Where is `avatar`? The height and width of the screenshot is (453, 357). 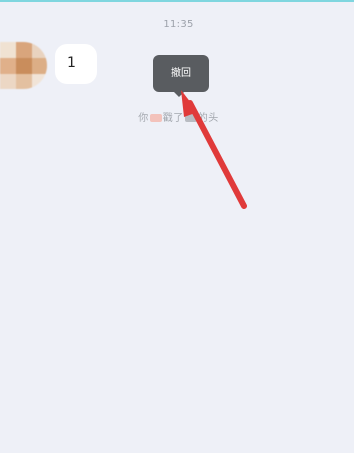 avatar is located at coordinates (23, 65).